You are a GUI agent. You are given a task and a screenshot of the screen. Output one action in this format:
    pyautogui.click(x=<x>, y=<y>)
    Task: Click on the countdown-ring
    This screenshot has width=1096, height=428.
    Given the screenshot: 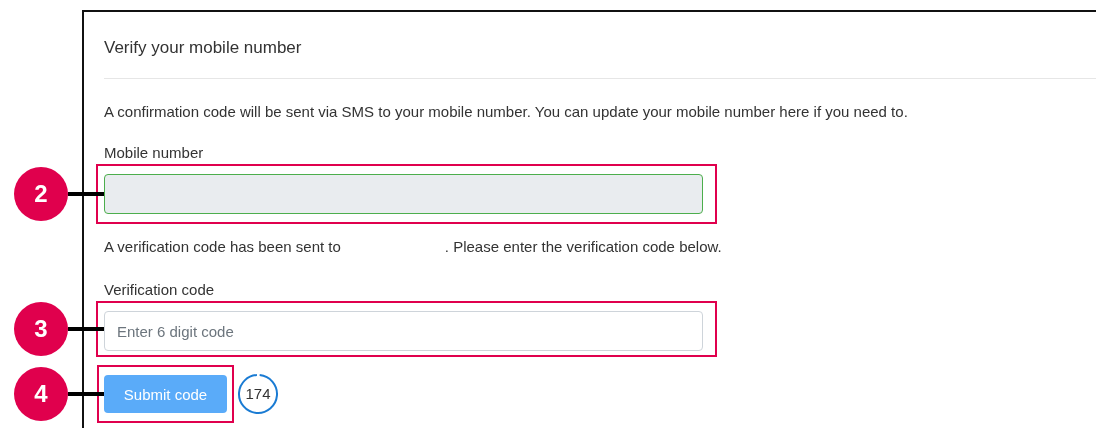 What is the action you would take?
    pyautogui.click(x=258, y=394)
    